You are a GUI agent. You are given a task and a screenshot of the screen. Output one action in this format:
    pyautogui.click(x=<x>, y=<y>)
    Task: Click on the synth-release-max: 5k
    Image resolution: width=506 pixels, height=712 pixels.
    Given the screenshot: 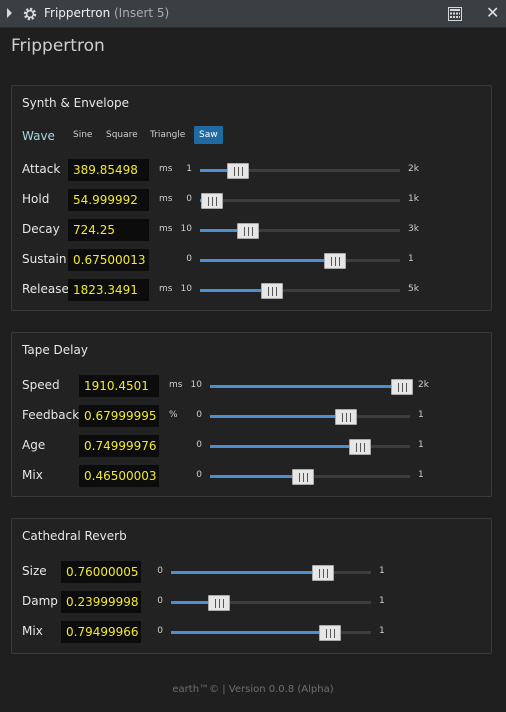 What is the action you would take?
    pyautogui.click(x=413, y=289)
    